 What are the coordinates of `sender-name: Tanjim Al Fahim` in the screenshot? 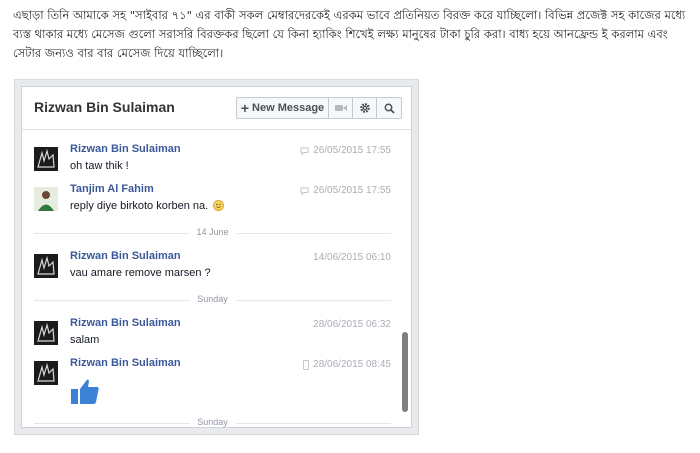 It's located at (112, 189).